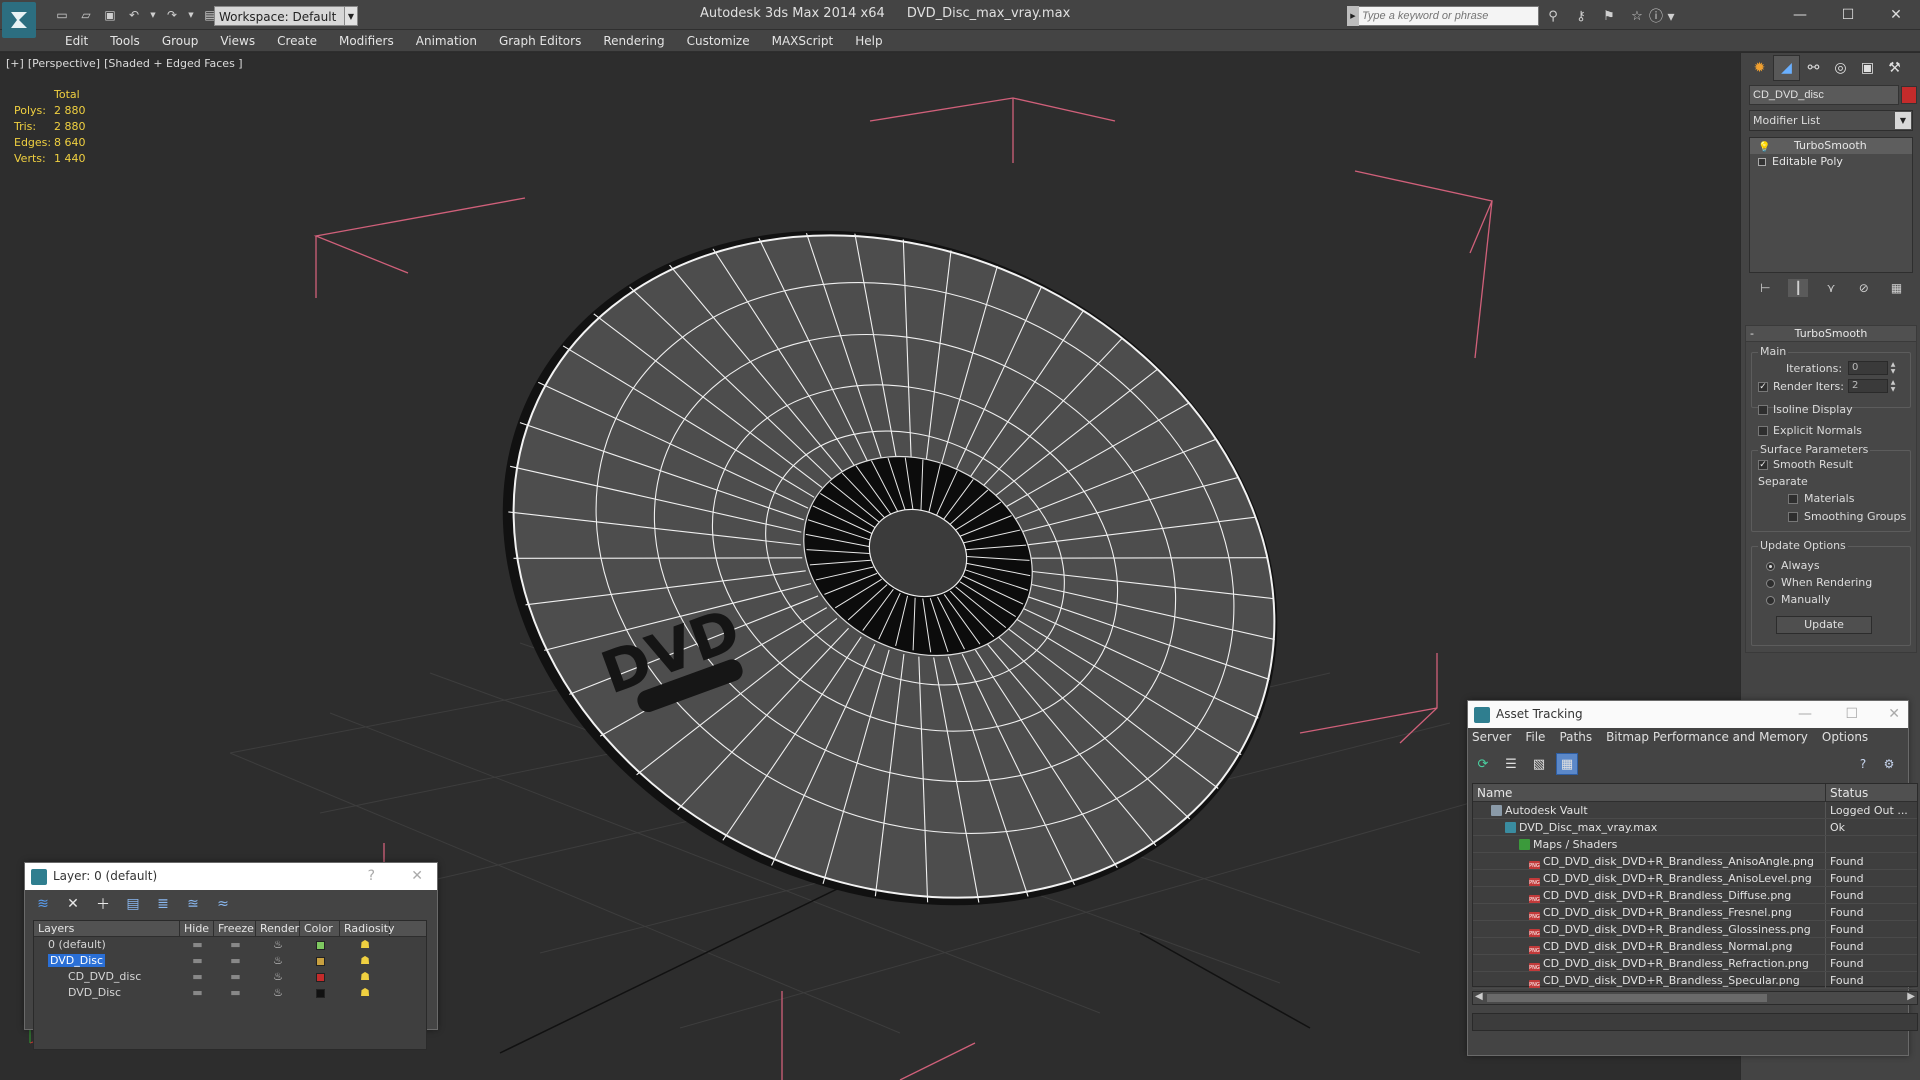  What do you see at coordinates (1894, 68) in the screenshot?
I see `utilities-tab-icon: ⚒` at bounding box center [1894, 68].